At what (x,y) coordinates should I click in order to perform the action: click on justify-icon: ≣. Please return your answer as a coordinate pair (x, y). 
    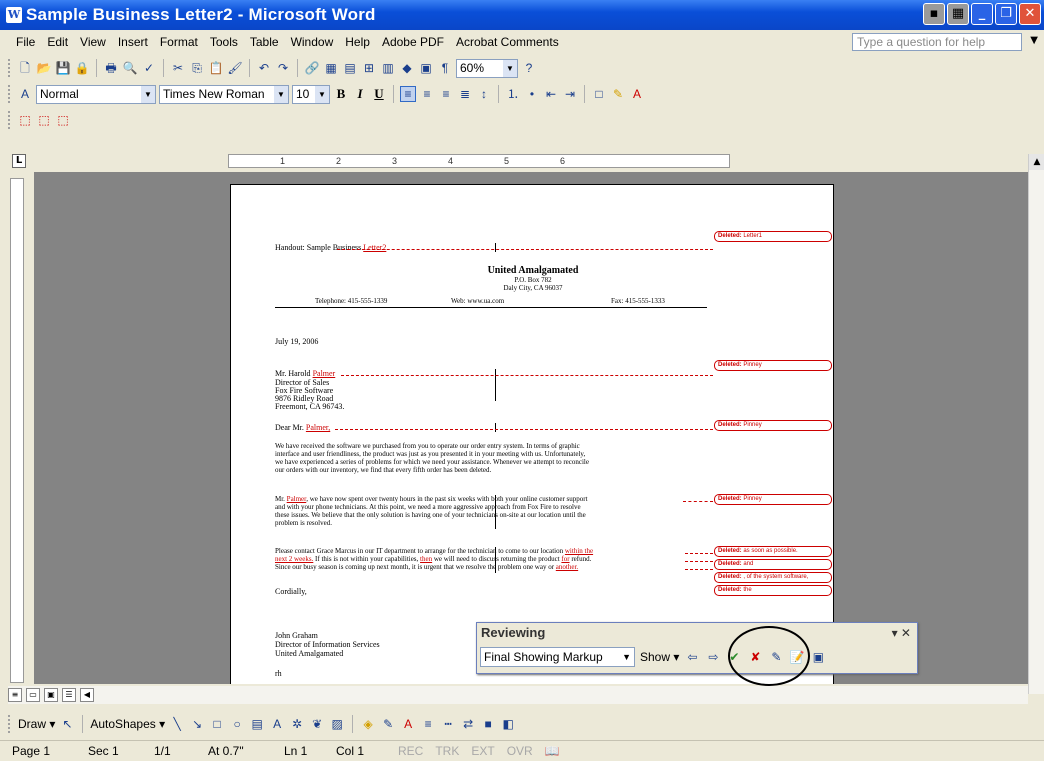
    Looking at the image, I should click on (465, 94).